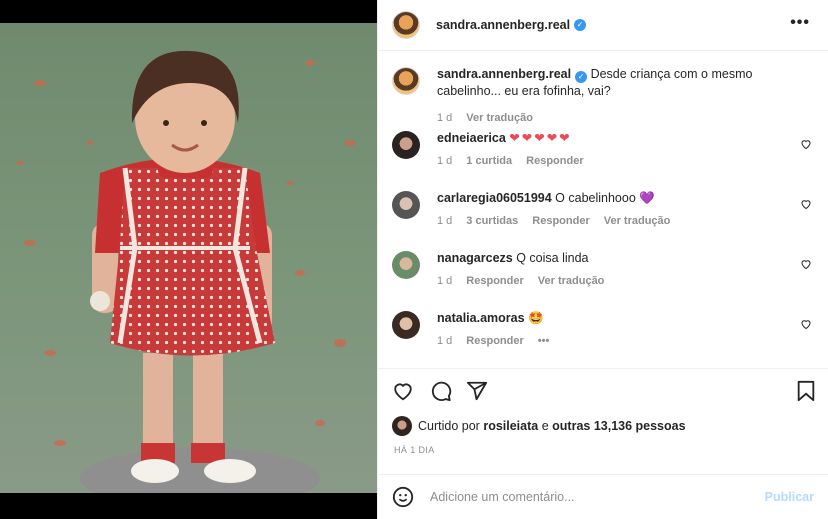 The width and height of the screenshot is (828, 519). I want to click on share-icon, so click(477, 391).